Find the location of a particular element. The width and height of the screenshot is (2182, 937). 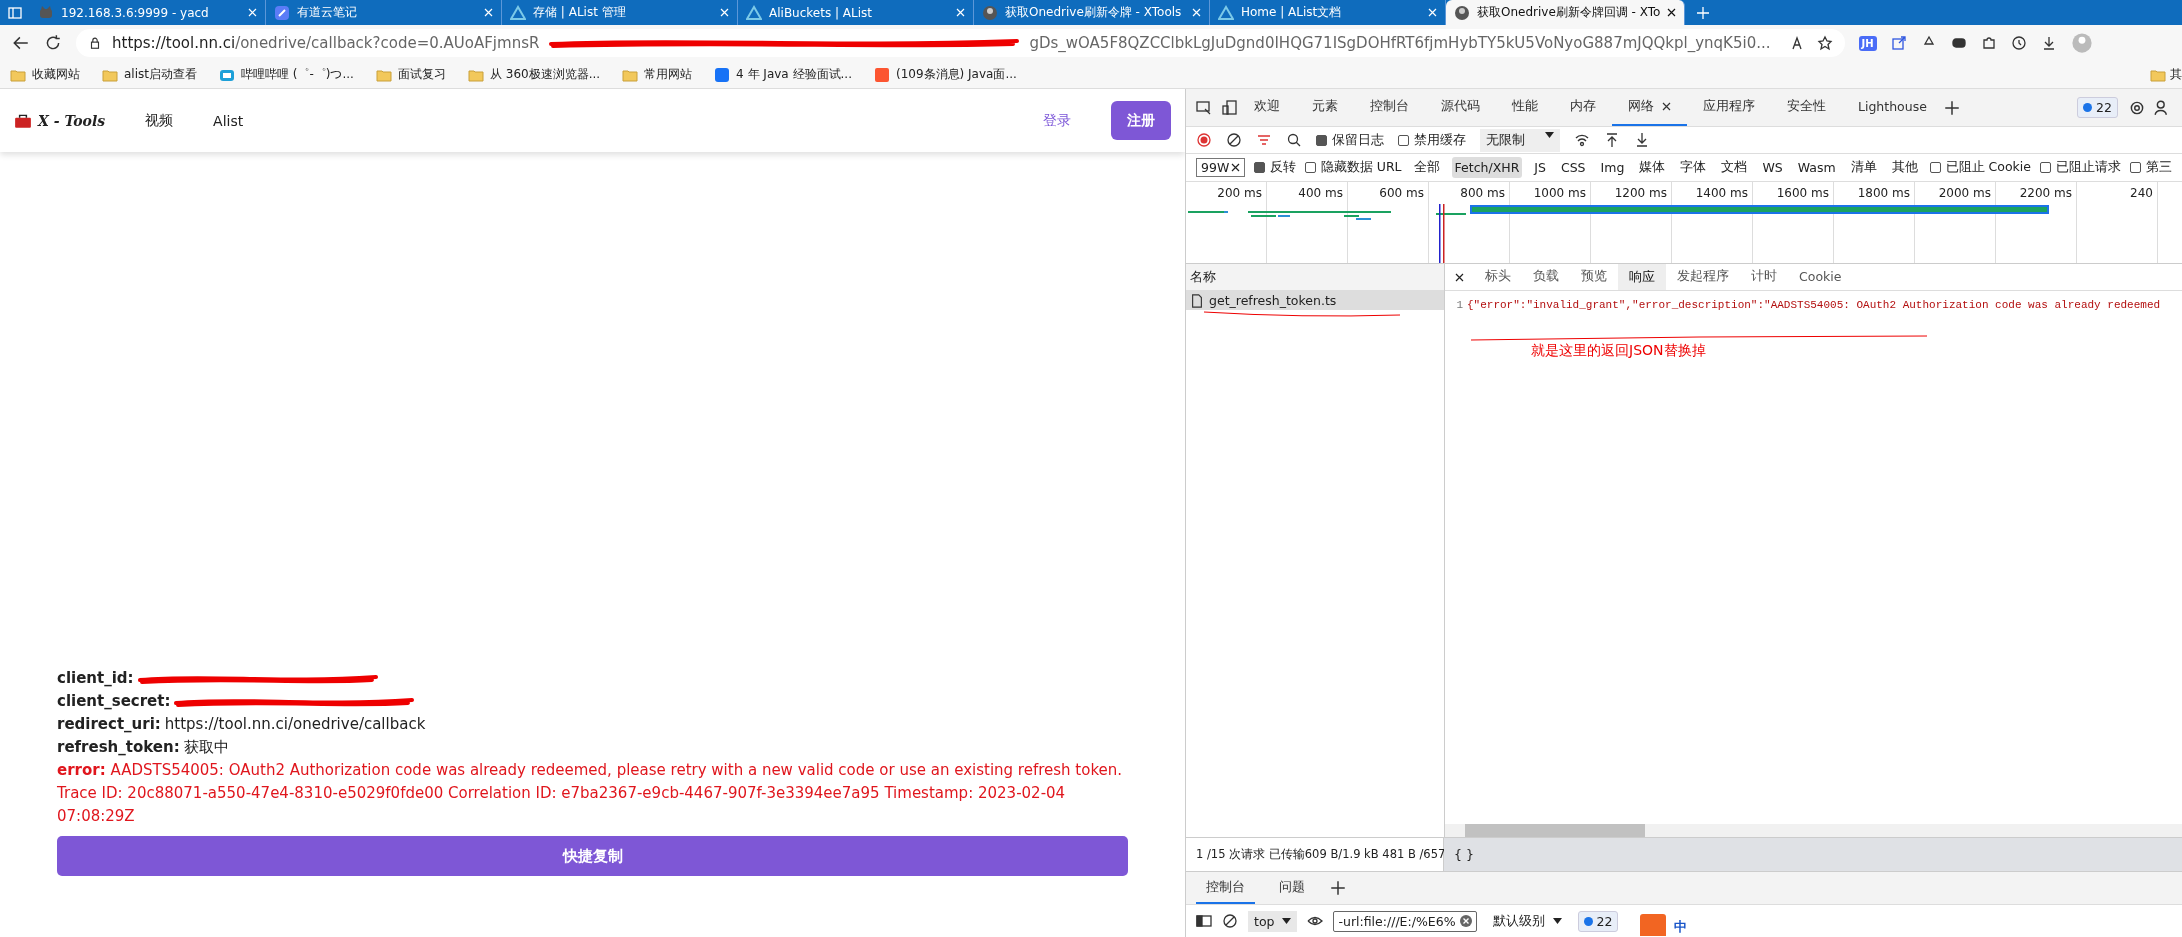

bookmark: 收藏网站 is located at coordinates (45, 74).